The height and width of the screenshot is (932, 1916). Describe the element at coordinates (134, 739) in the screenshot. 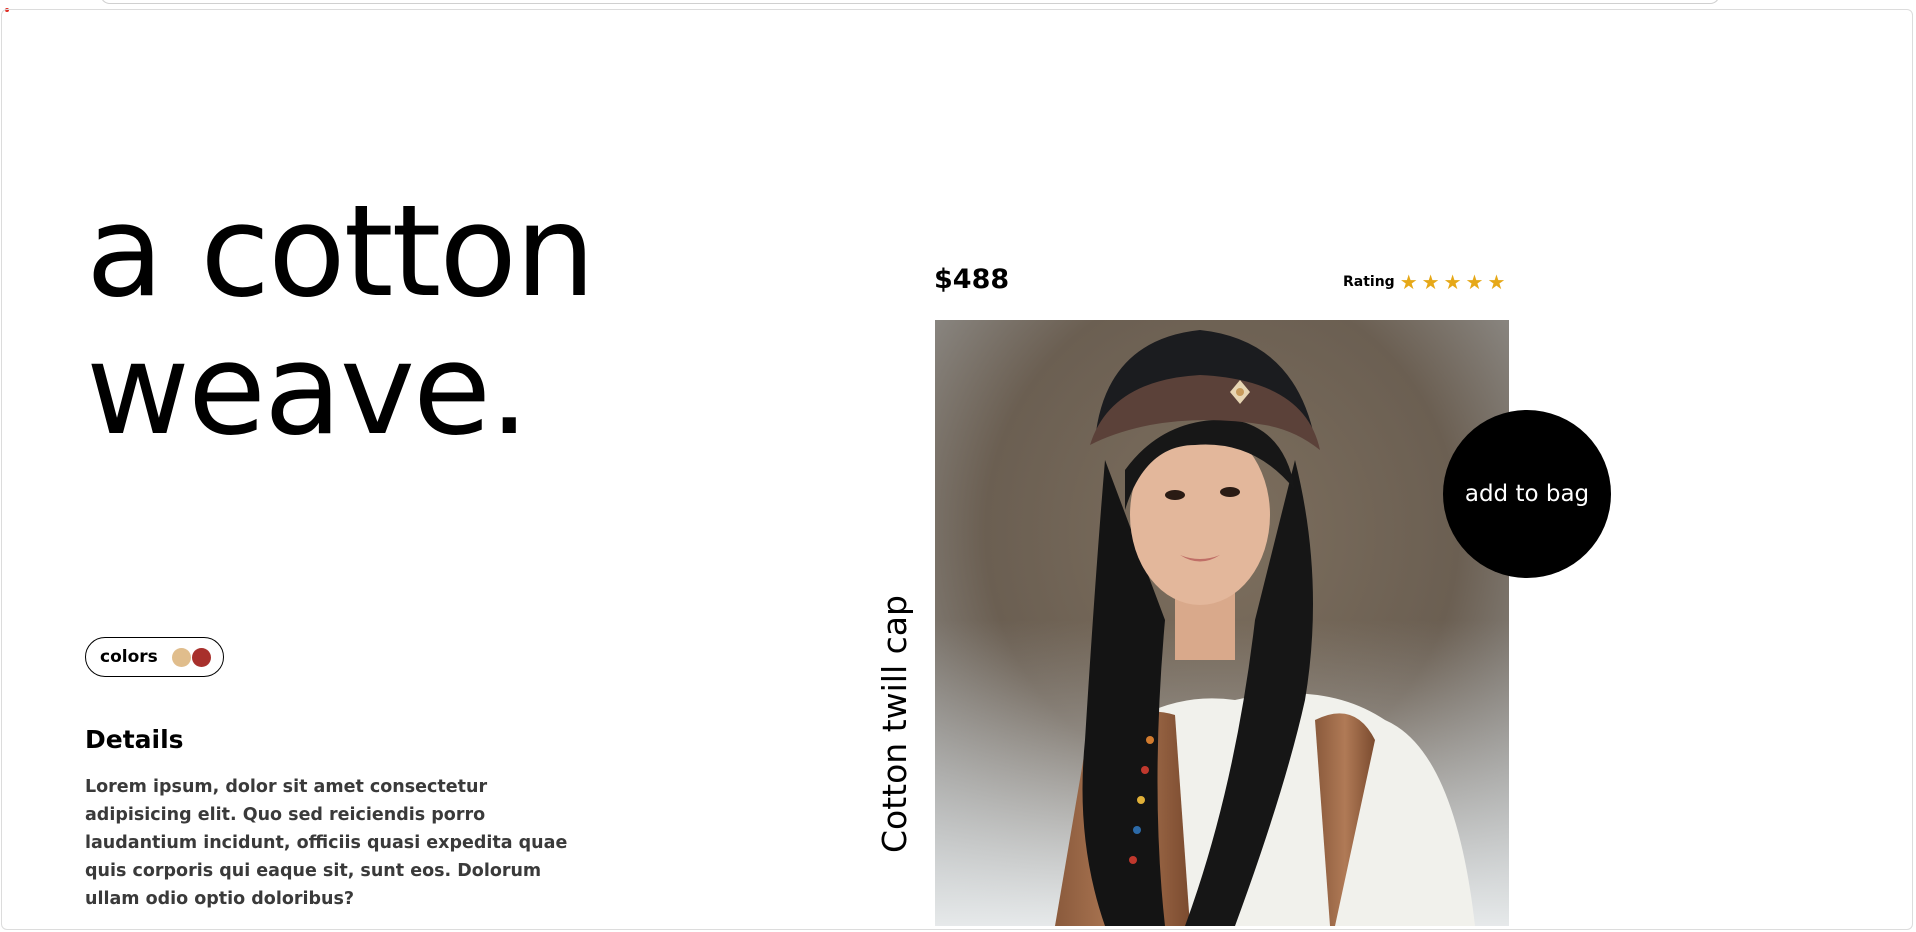

I see `details-heading: Details` at that location.